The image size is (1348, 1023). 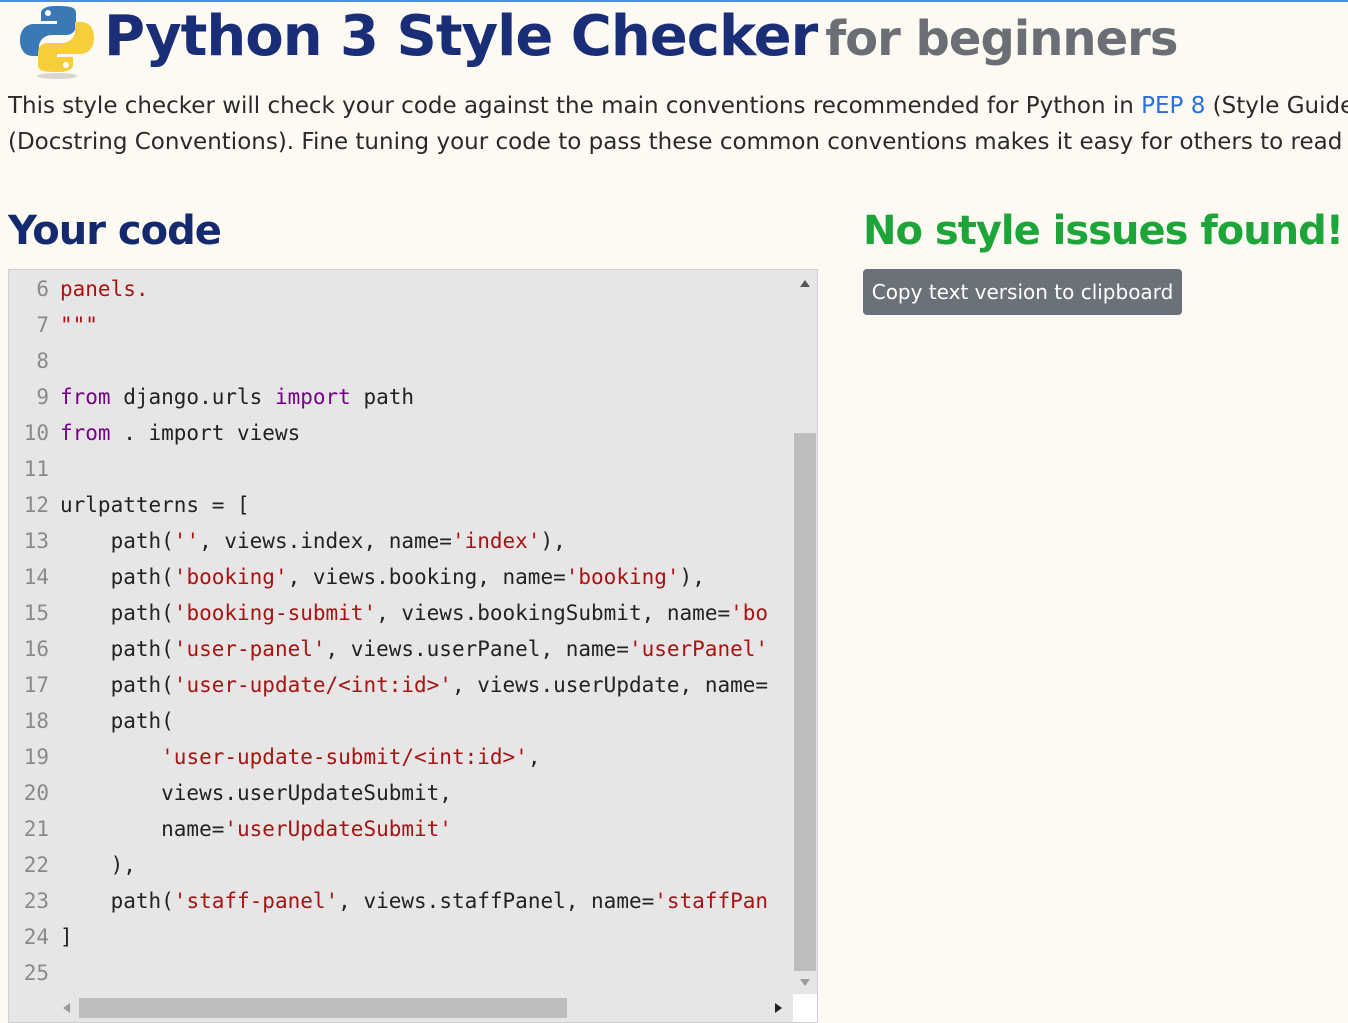 I want to click on code-line: 25, so click(x=401, y=973).